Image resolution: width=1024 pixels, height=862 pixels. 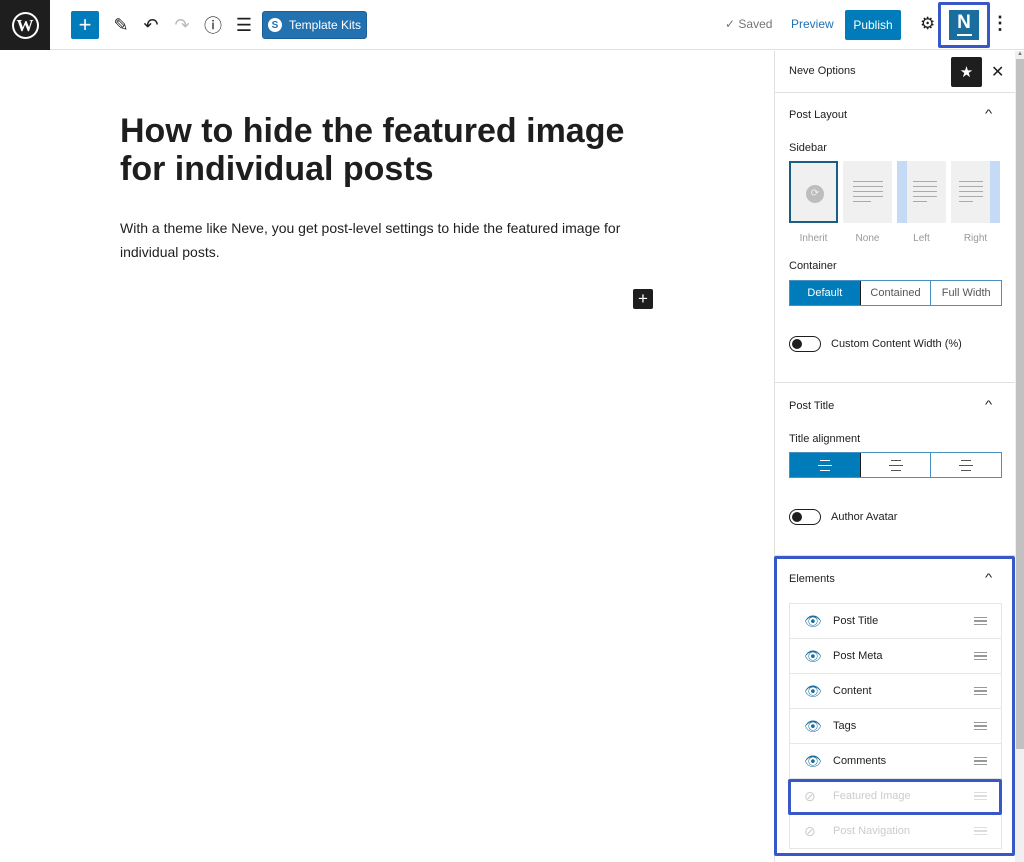 I want to click on featured-image-highlight, so click(x=895, y=797).